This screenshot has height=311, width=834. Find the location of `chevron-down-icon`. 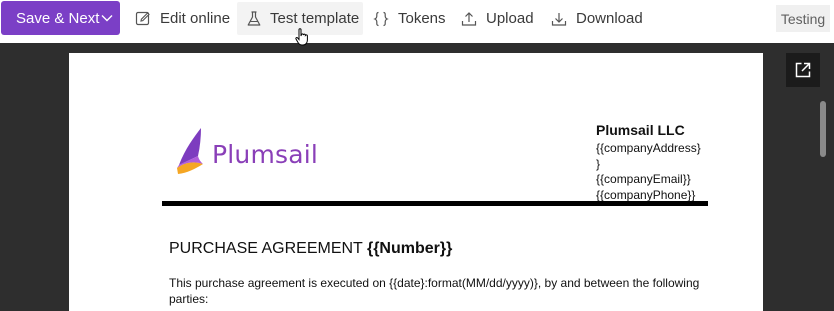

chevron-down-icon is located at coordinates (107, 18).